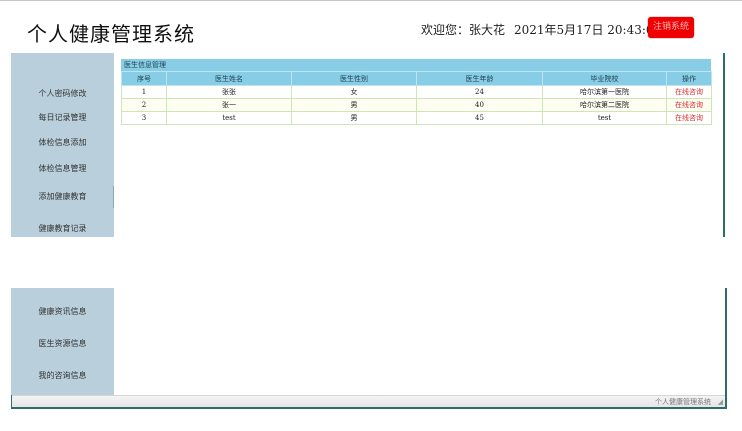  What do you see at coordinates (229, 118) in the screenshot?
I see `cell-name: test` at bounding box center [229, 118].